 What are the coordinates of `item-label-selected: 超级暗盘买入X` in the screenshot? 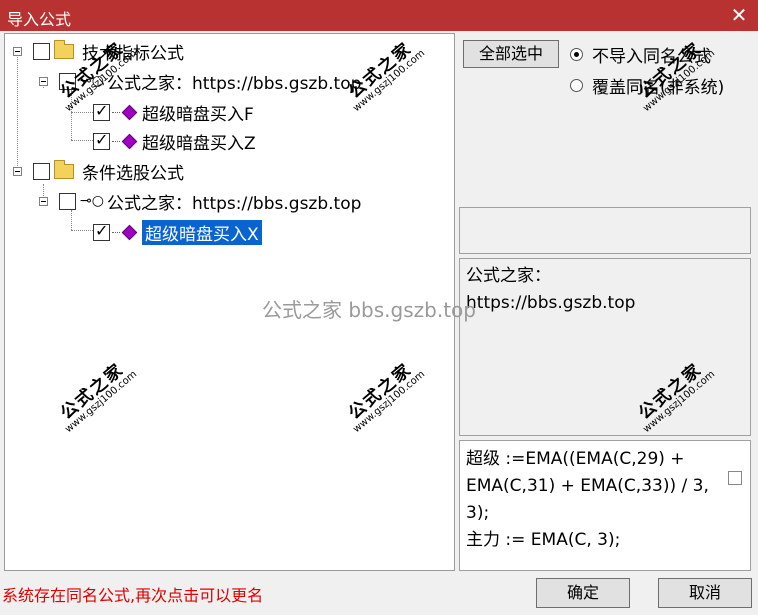 It's located at (202, 232).